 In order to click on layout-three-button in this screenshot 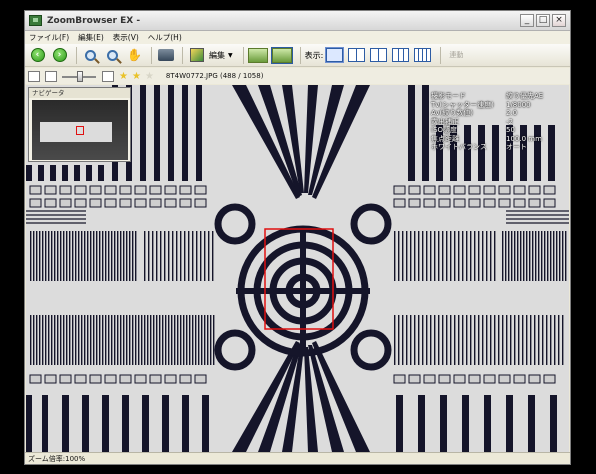, I will do `click(401, 55)`.